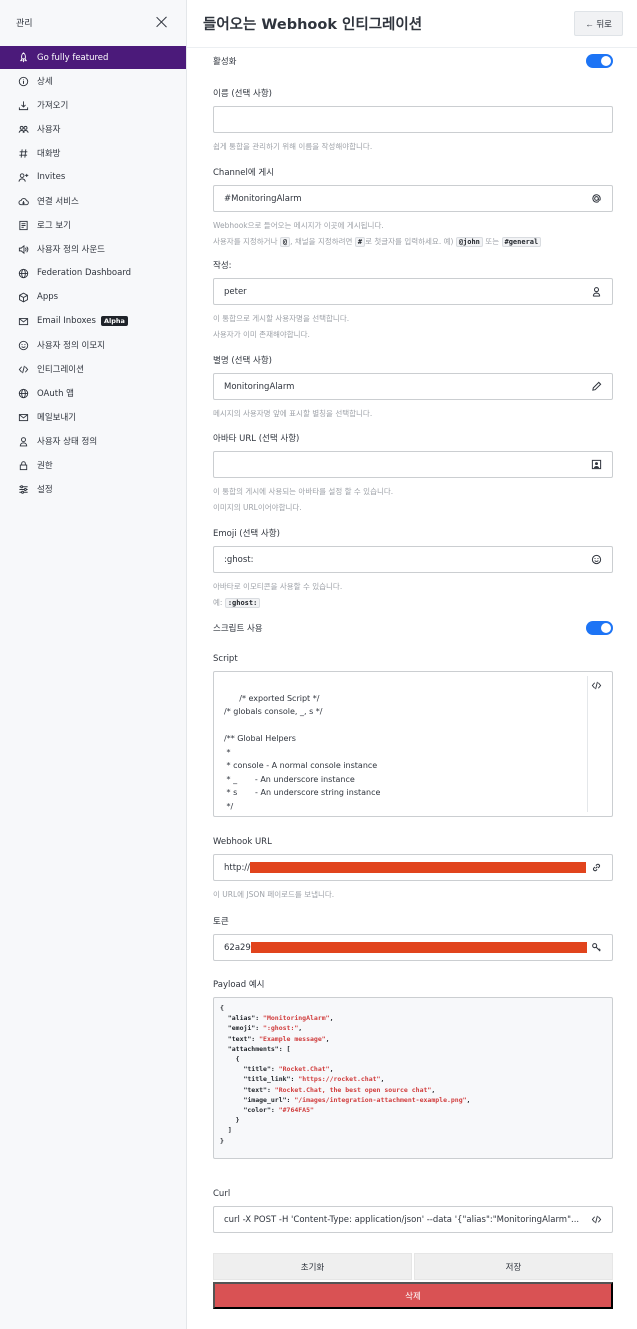 The image size is (637, 1329). What do you see at coordinates (93, 225) in the screenshot?
I see `sidebar-item-7: 로그 보기` at bounding box center [93, 225].